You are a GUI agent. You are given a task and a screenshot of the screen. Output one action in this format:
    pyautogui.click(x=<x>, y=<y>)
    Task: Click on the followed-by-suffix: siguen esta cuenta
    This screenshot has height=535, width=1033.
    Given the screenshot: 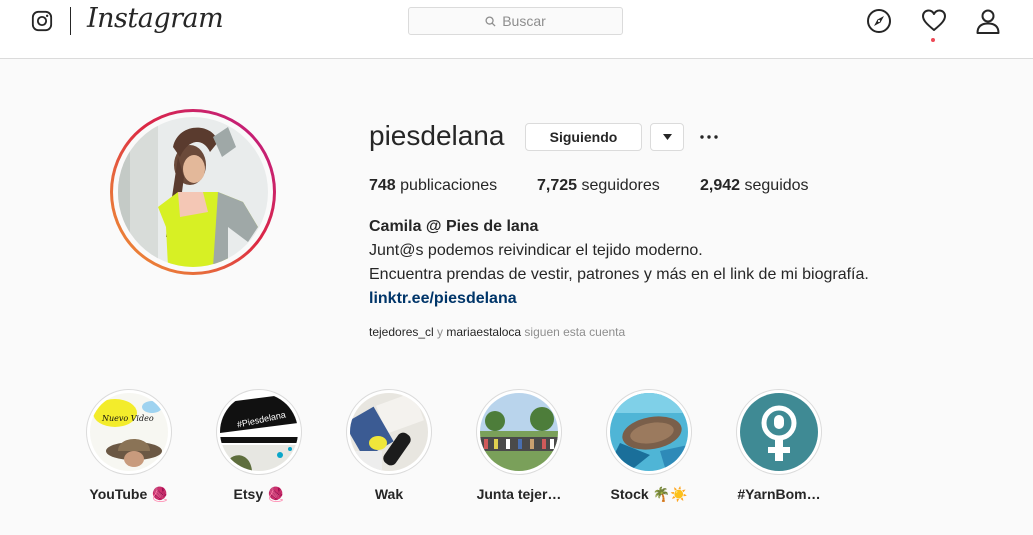 What is the action you would take?
    pyautogui.click(x=573, y=332)
    